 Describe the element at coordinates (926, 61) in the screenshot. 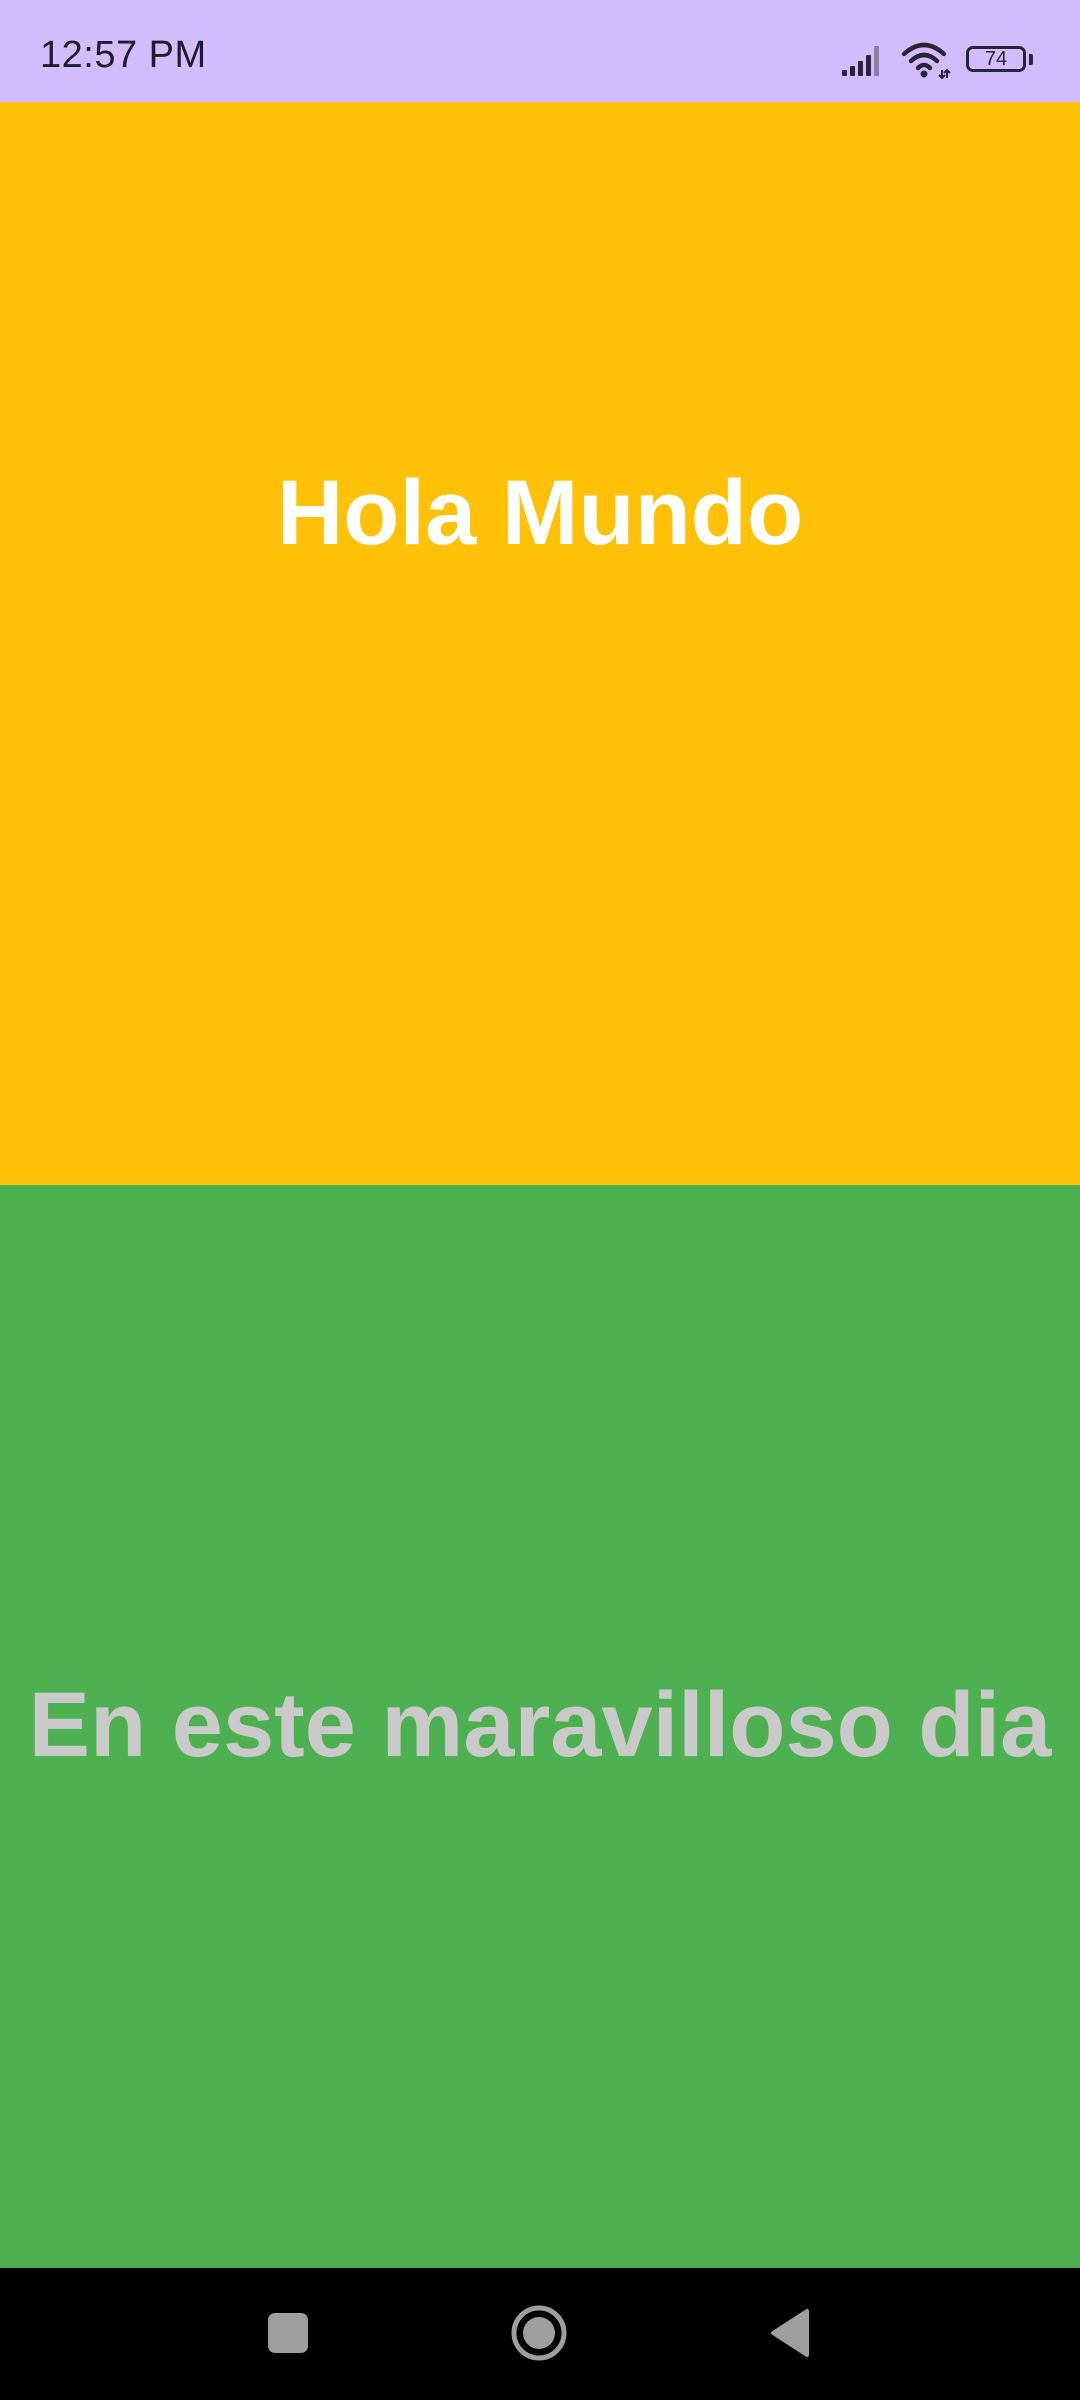

I see `wifi-icon` at that location.